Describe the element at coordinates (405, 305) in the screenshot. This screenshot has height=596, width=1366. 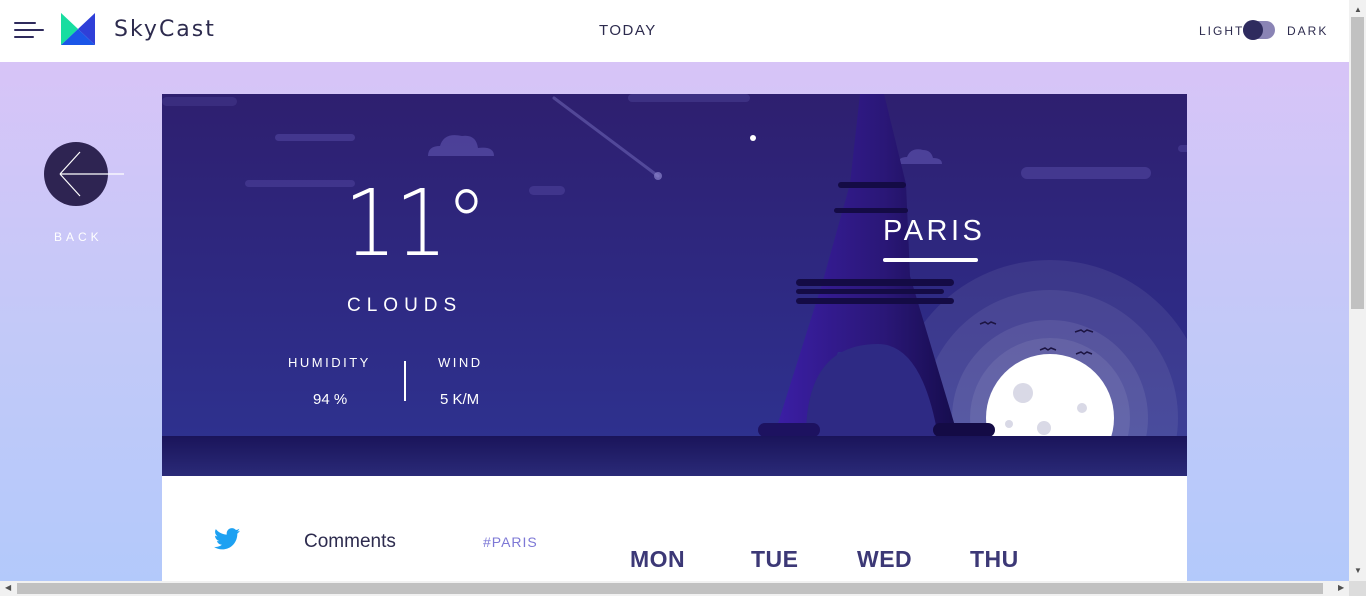
I see `weather-condition: CLOUDS` at that location.